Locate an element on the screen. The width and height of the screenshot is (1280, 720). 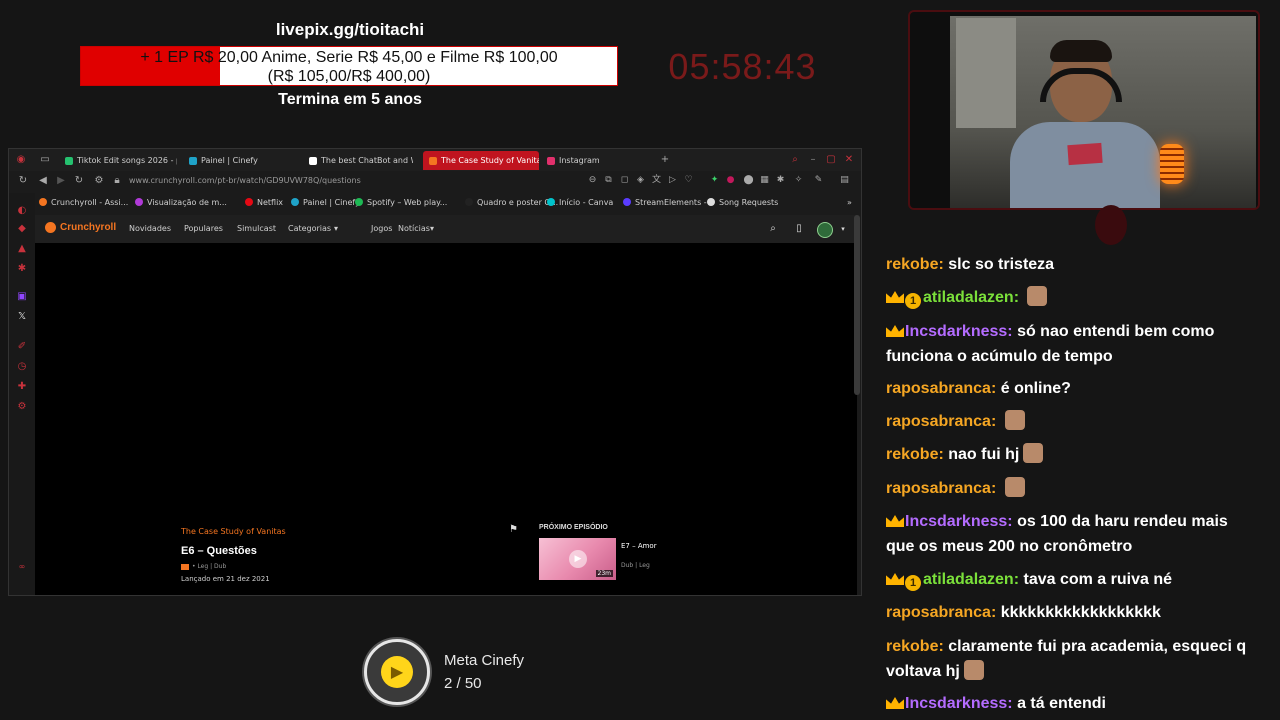
extension-green-icon: ✦ is located at coordinates (714, 180).